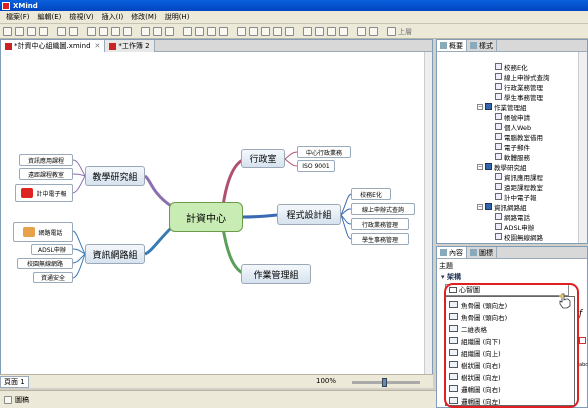  What do you see at coordinates (510, 400) in the screenshot?
I see `structure-option: 邏輯圖 (向左)` at bounding box center [510, 400].